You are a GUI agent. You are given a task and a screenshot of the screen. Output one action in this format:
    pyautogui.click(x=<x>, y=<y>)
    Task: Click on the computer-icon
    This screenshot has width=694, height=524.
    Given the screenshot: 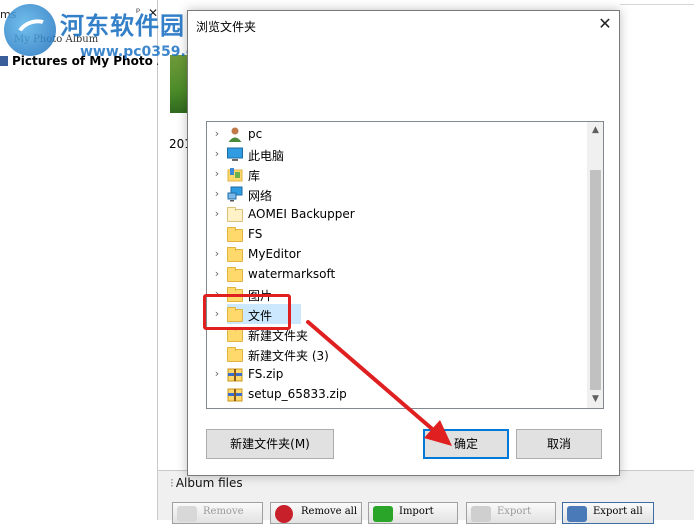 What is the action you would take?
    pyautogui.click(x=235, y=154)
    